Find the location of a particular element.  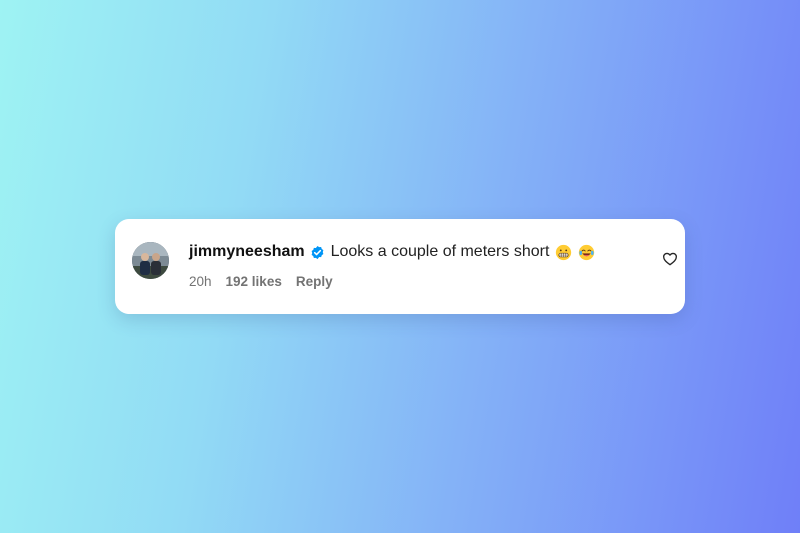

heart-outline-icon is located at coordinates (670, 259).